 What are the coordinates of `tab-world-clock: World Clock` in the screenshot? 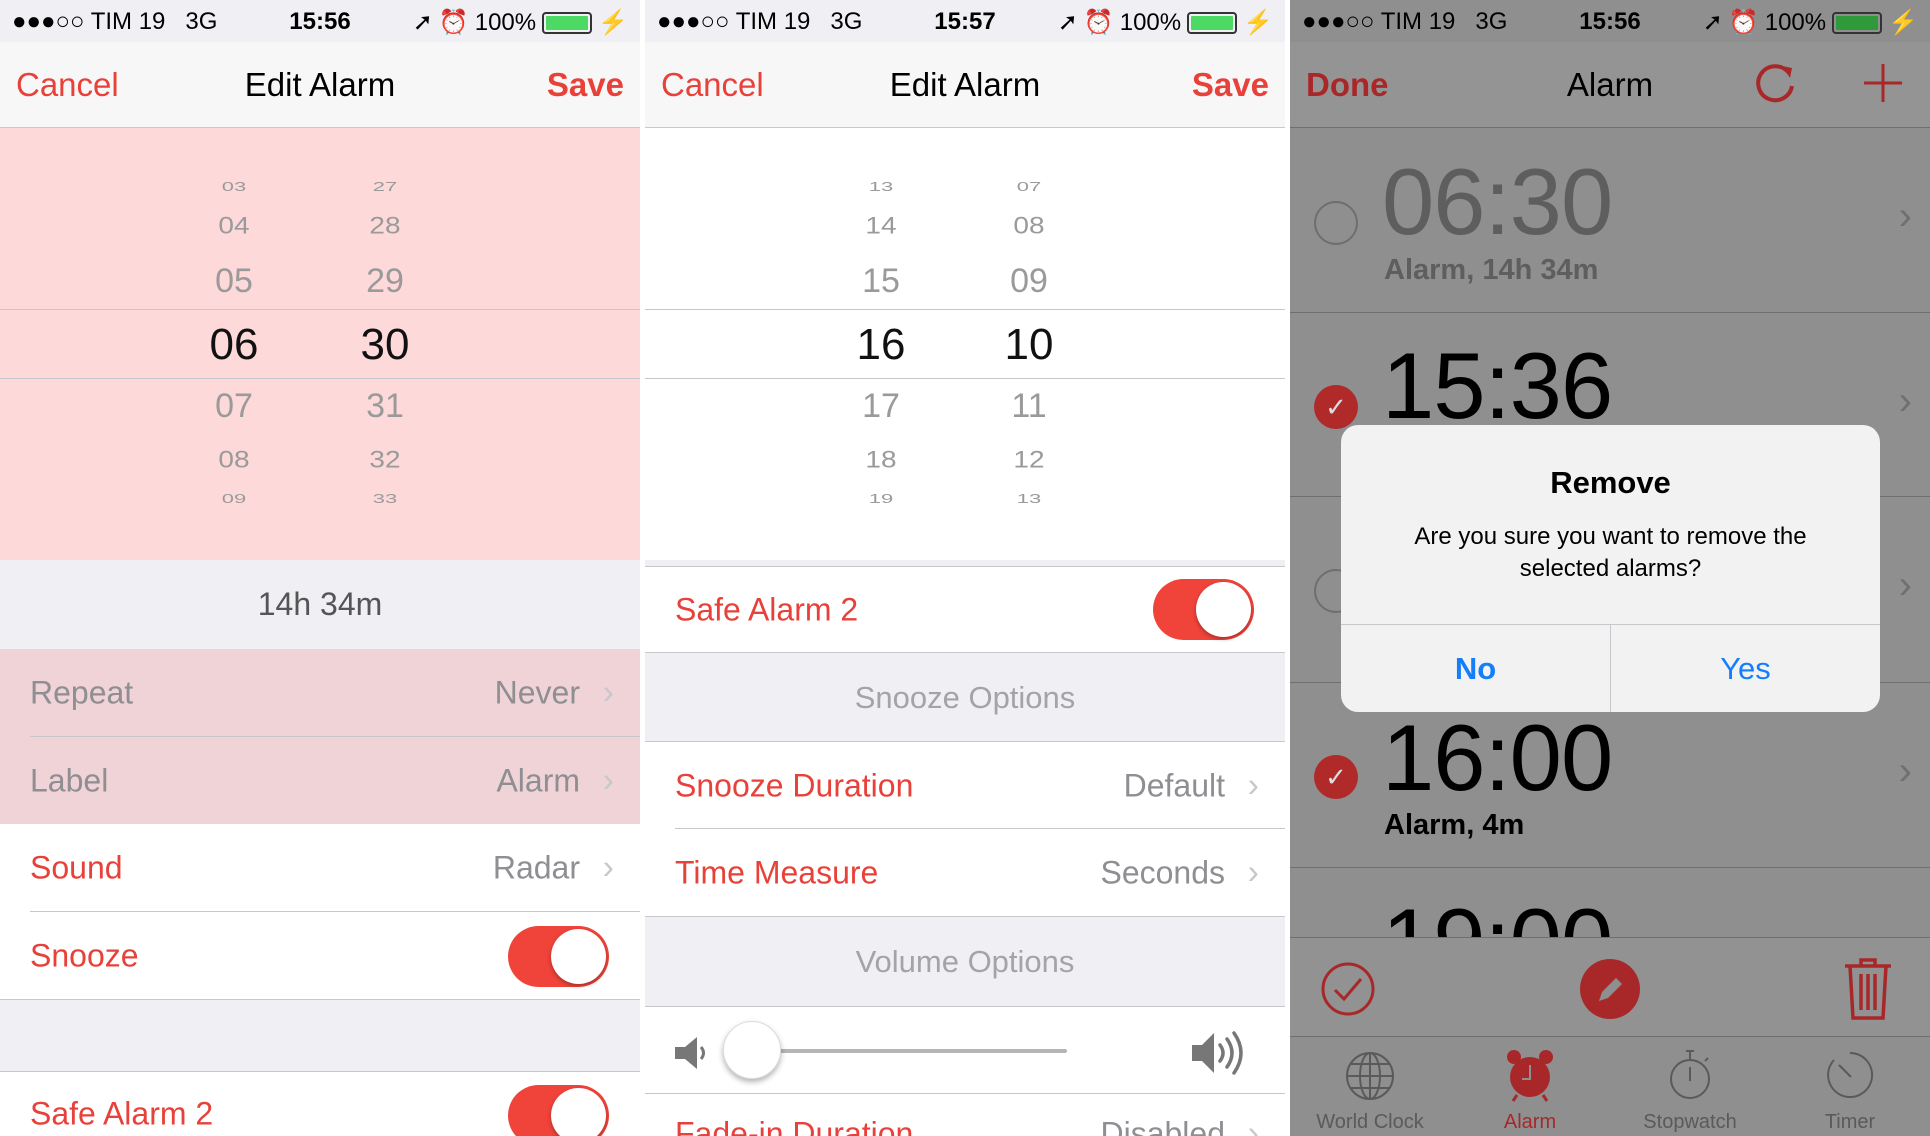 It's located at (1370, 1086).